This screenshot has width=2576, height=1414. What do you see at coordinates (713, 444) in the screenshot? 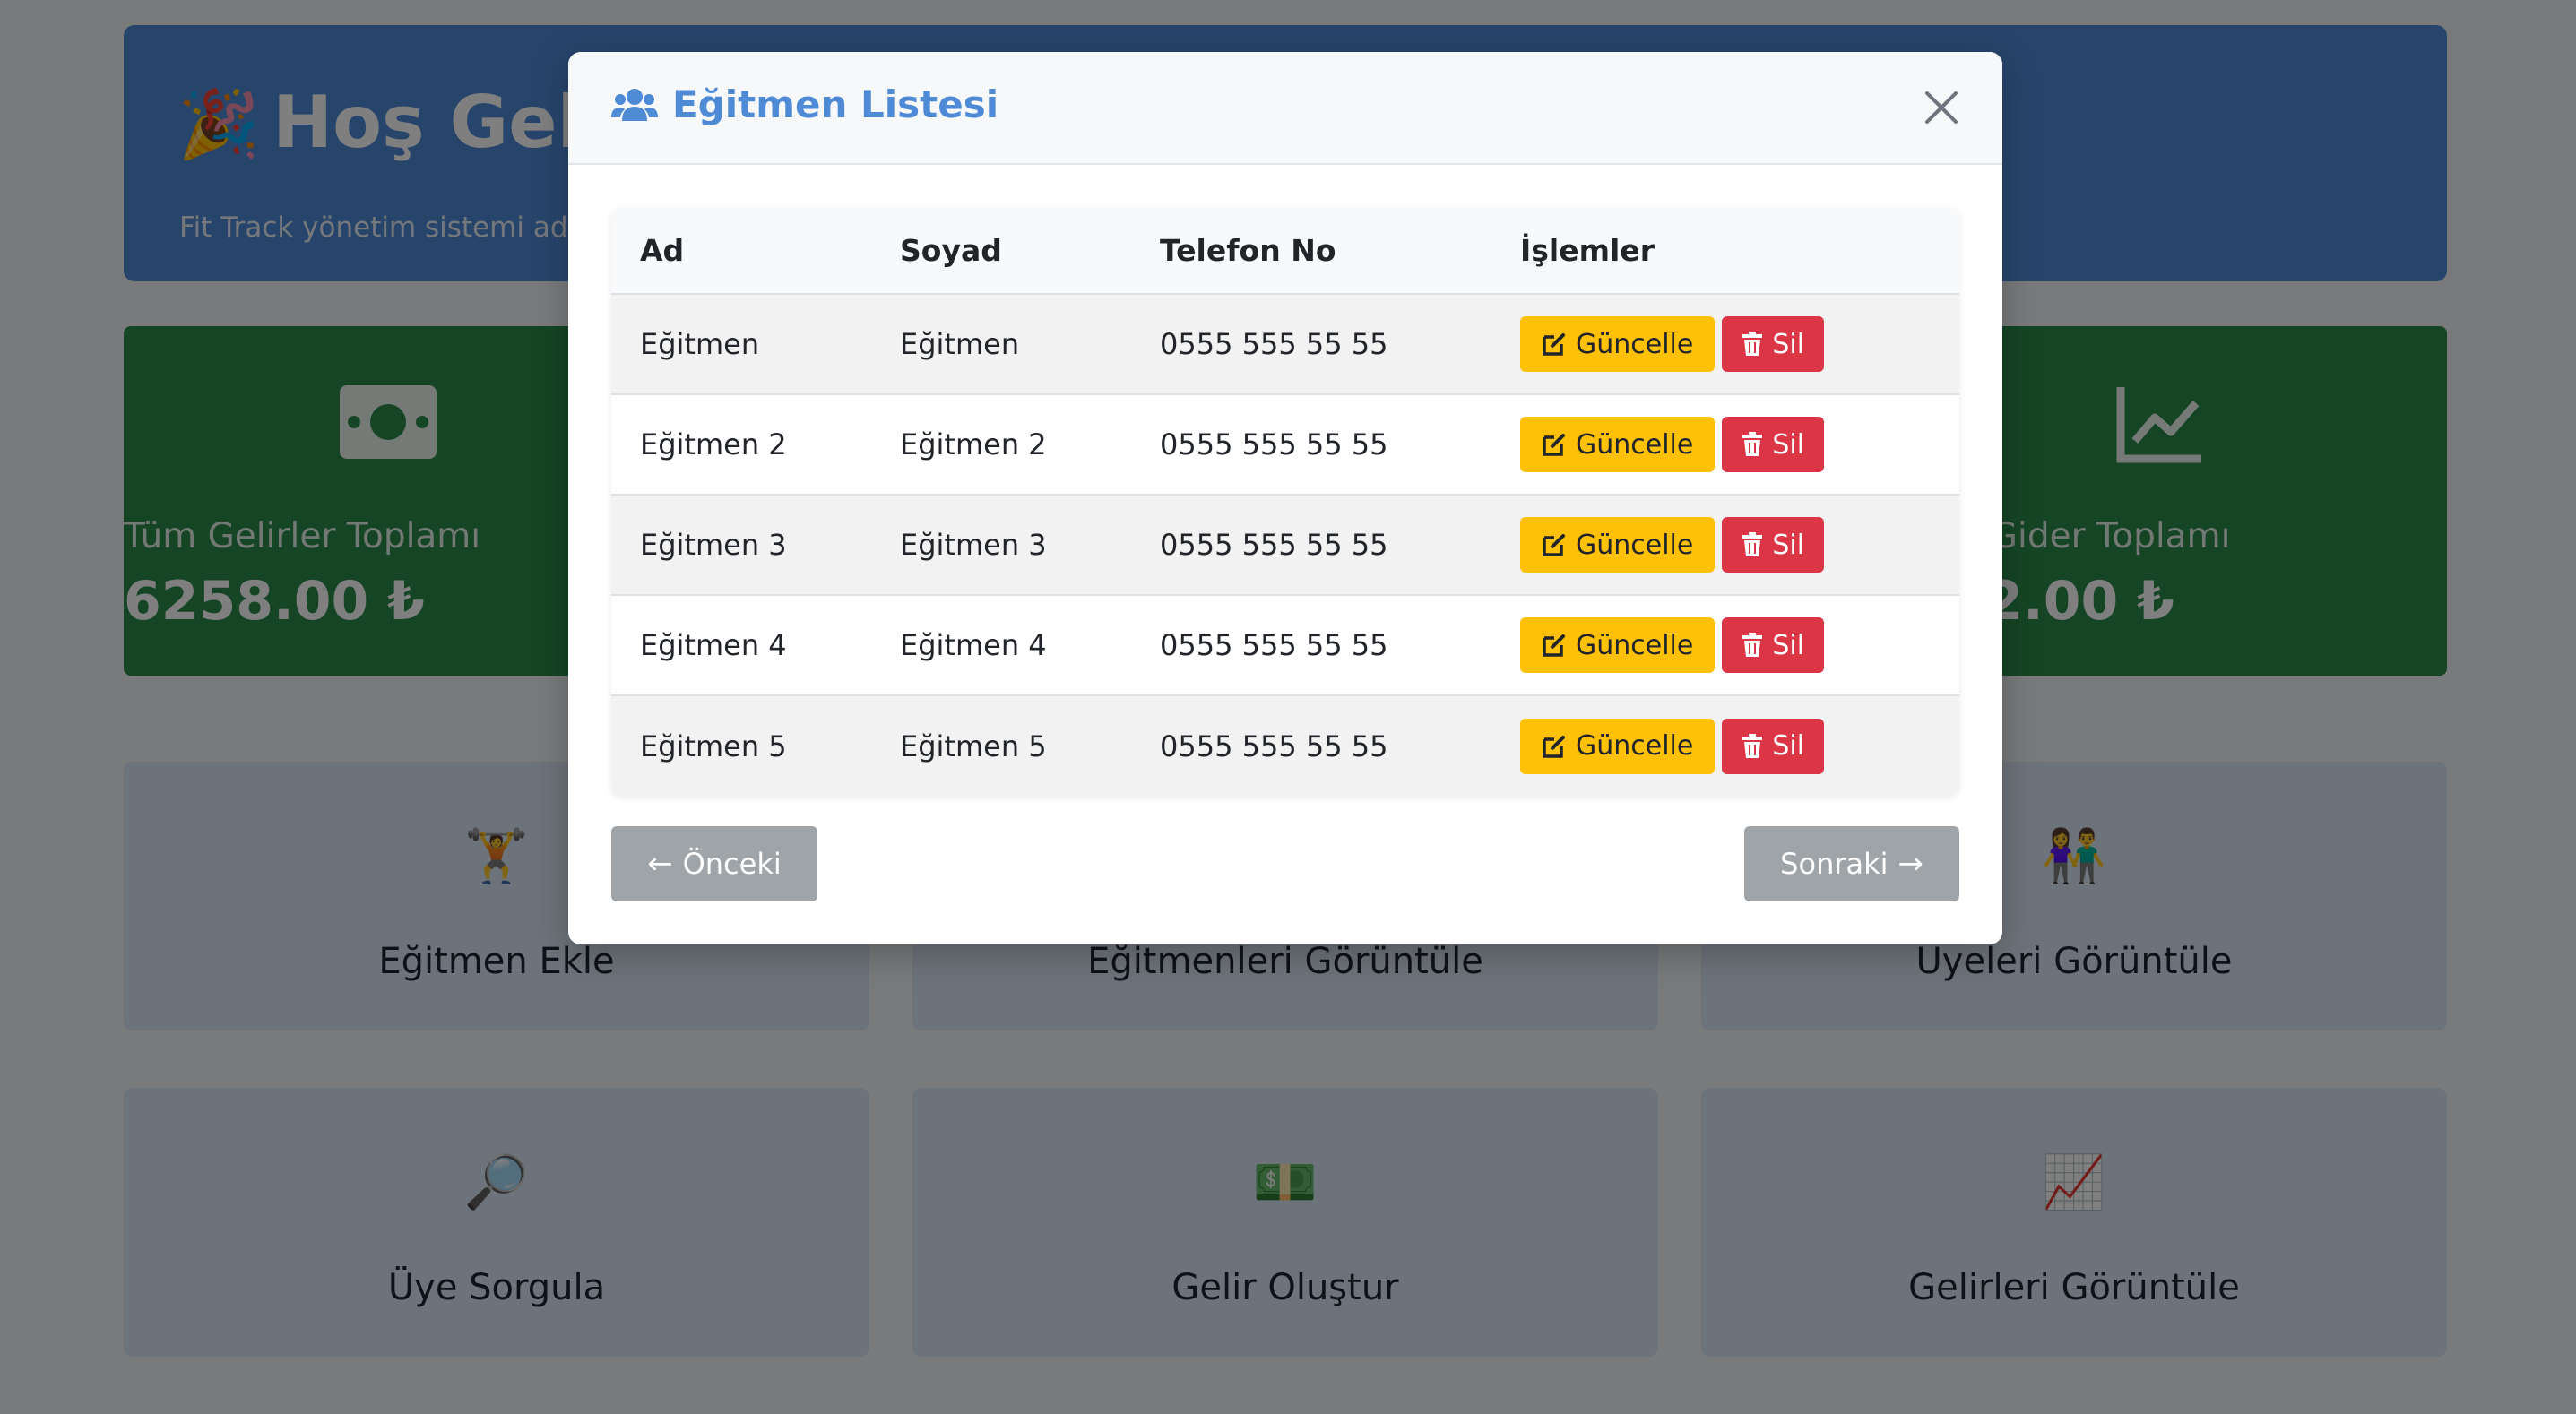
I see `cell-ad: Eğitmen 2` at bounding box center [713, 444].